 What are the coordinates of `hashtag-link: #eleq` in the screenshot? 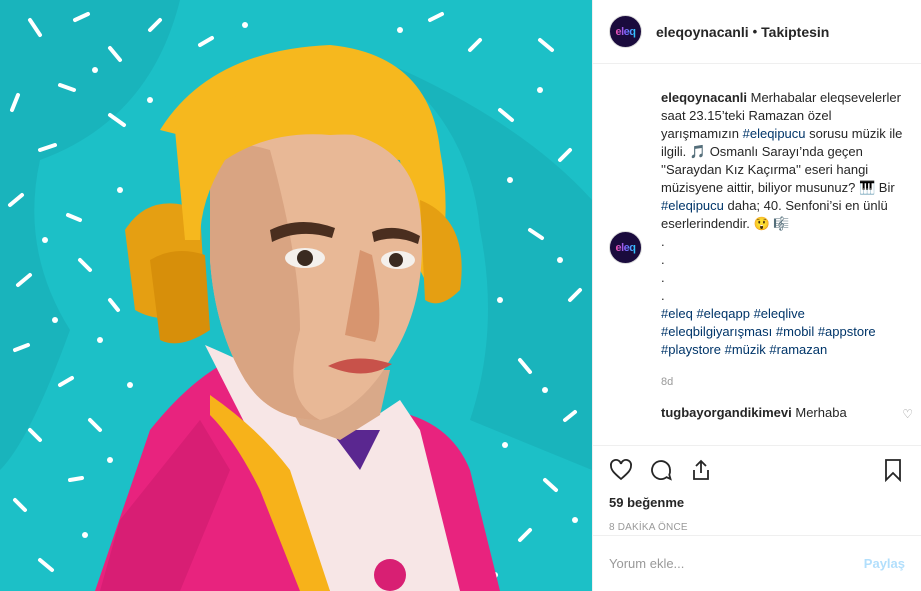 It's located at (677, 313).